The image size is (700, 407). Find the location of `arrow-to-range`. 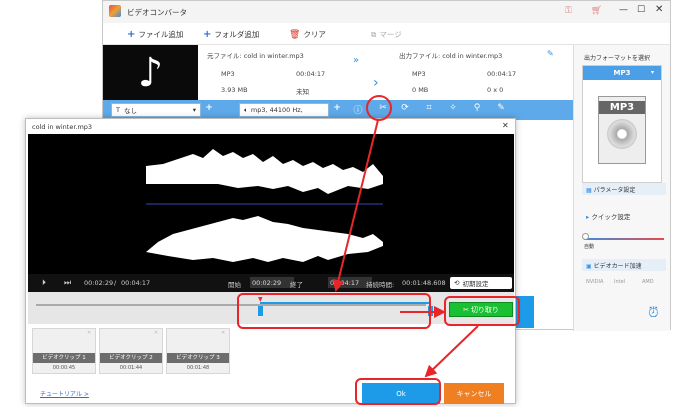

arrow-to-range is located at coordinates (355, 205).